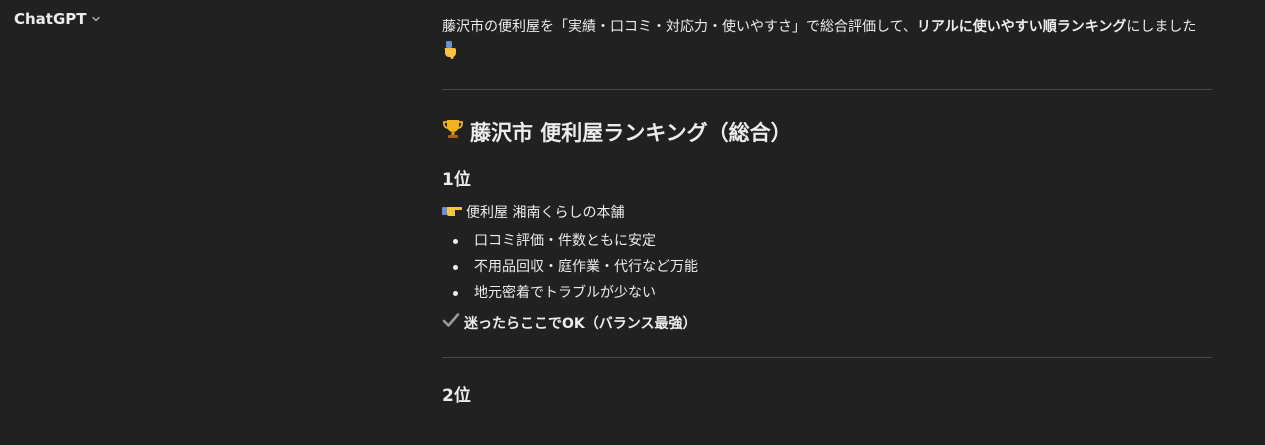  I want to click on list-item: 口コミ評価・件数ともに安定, so click(831, 241).